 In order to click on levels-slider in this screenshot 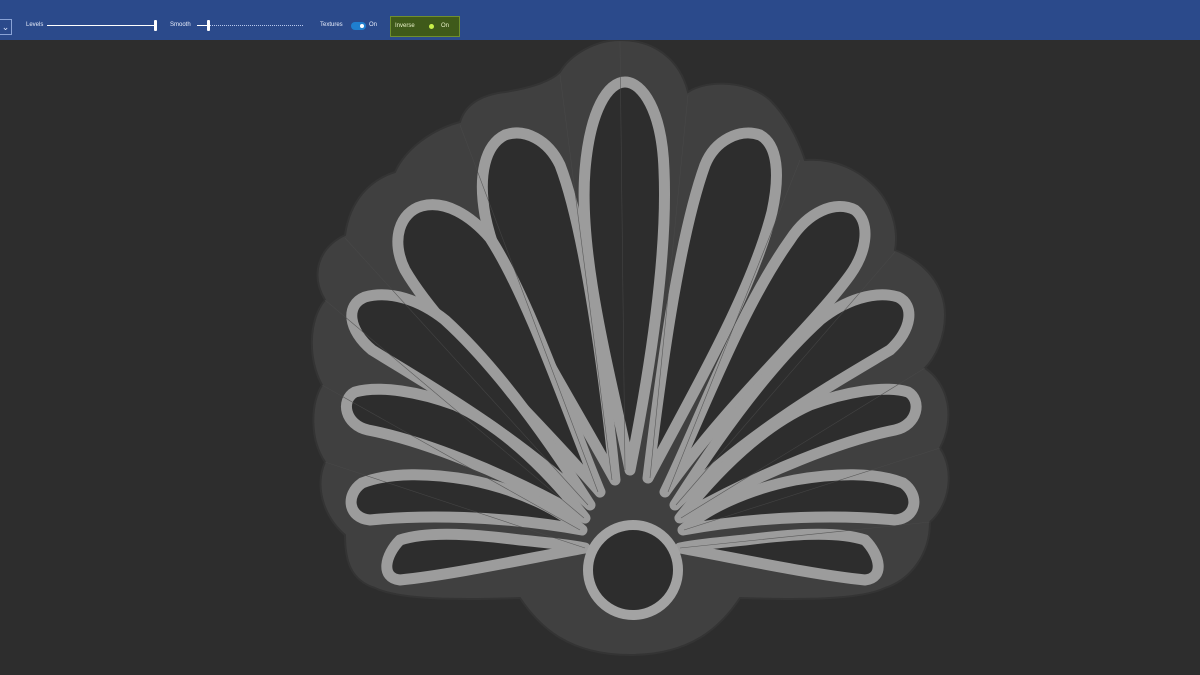, I will do `click(102, 25)`.